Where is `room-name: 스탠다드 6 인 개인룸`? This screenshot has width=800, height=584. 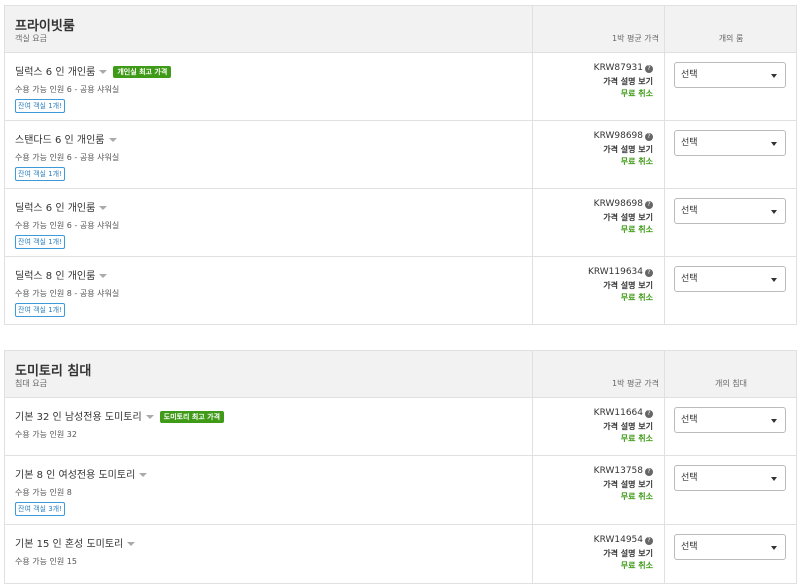 room-name: 스탠다드 6 인 개인룸 is located at coordinates (66, 138).